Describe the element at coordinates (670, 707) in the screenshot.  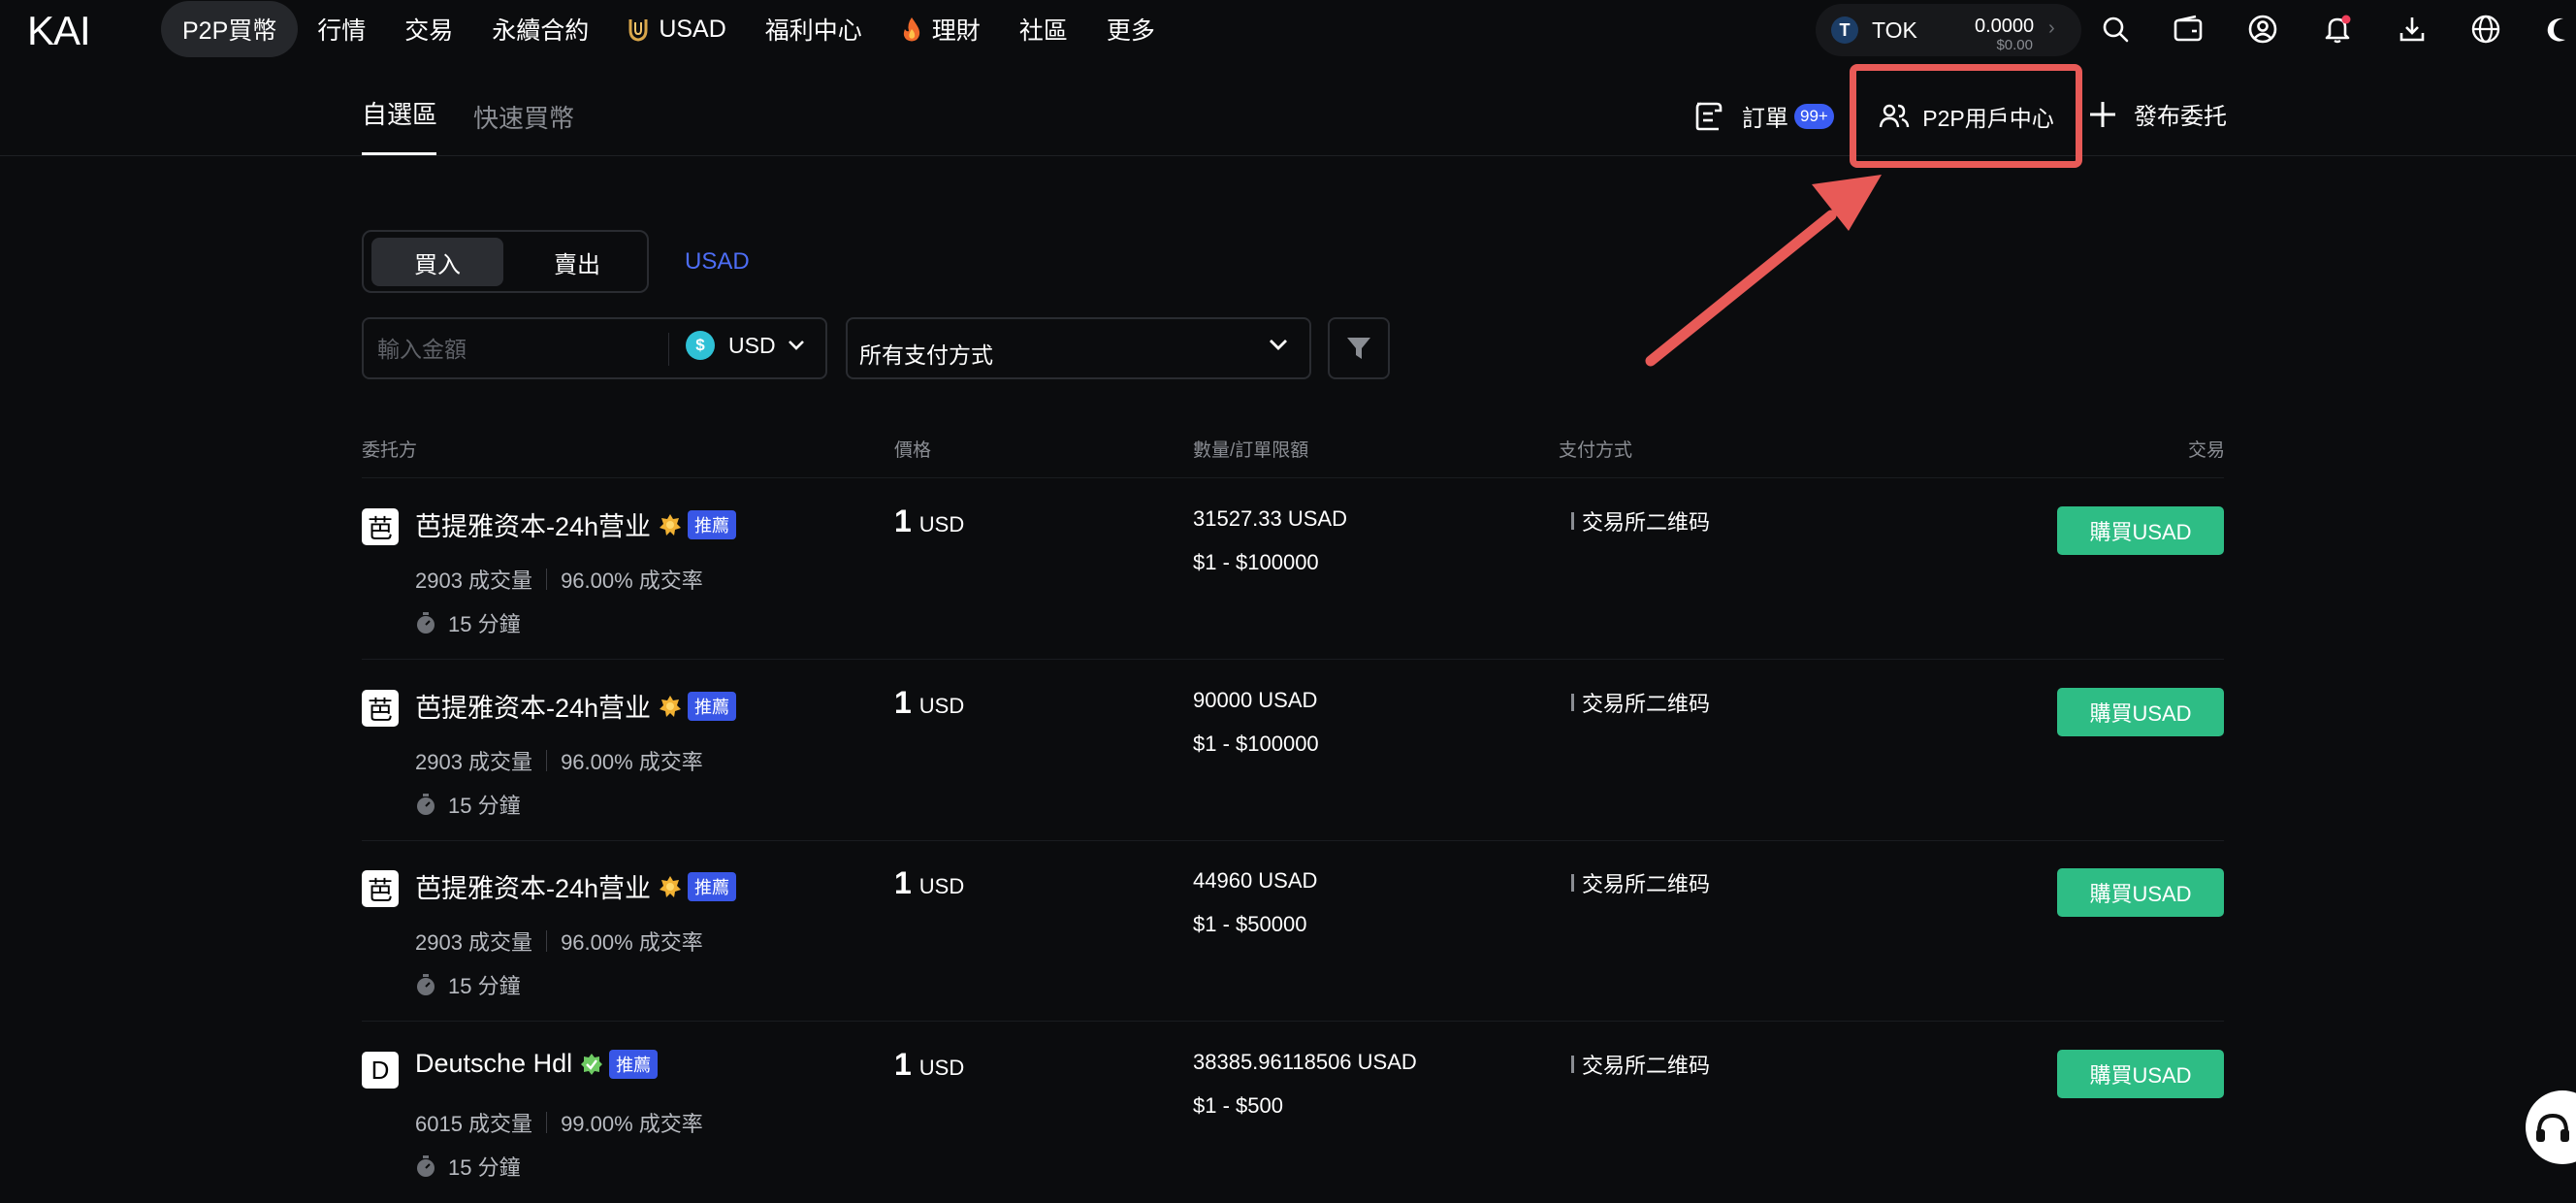
I see `gold-merchant-badge-icon` at that location.